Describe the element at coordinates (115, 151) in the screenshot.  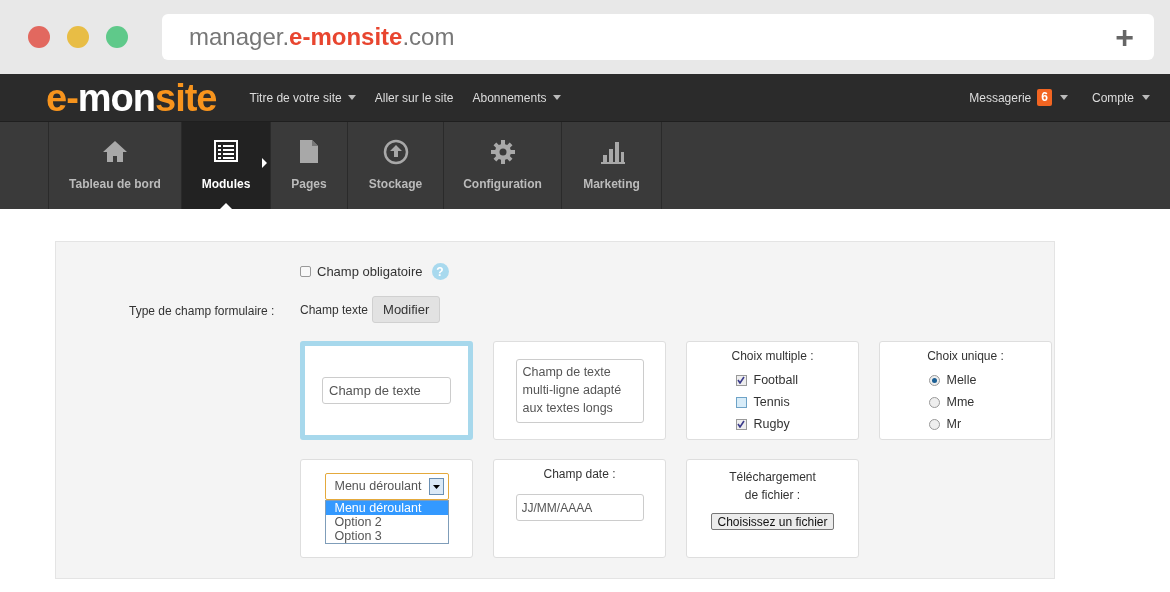
I see `house-icon` at that location.